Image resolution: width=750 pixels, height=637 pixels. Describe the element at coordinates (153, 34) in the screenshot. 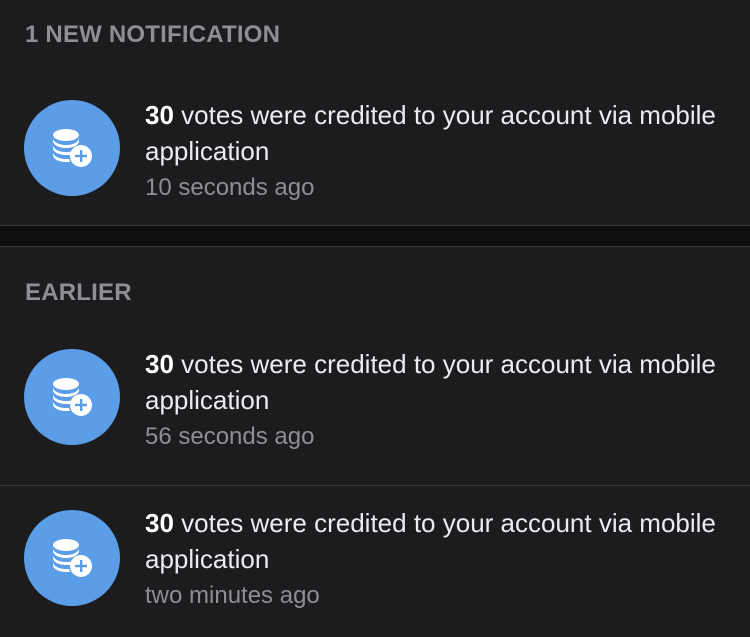

I see `section-header-new: 1 NEW NOTIFICATION` at that location.